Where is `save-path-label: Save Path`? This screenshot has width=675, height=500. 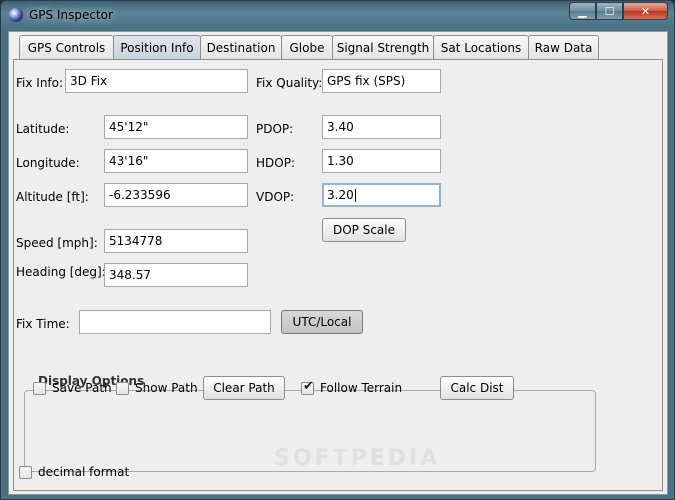 save-path-label: Save Path is located at coordinates (82, 388).